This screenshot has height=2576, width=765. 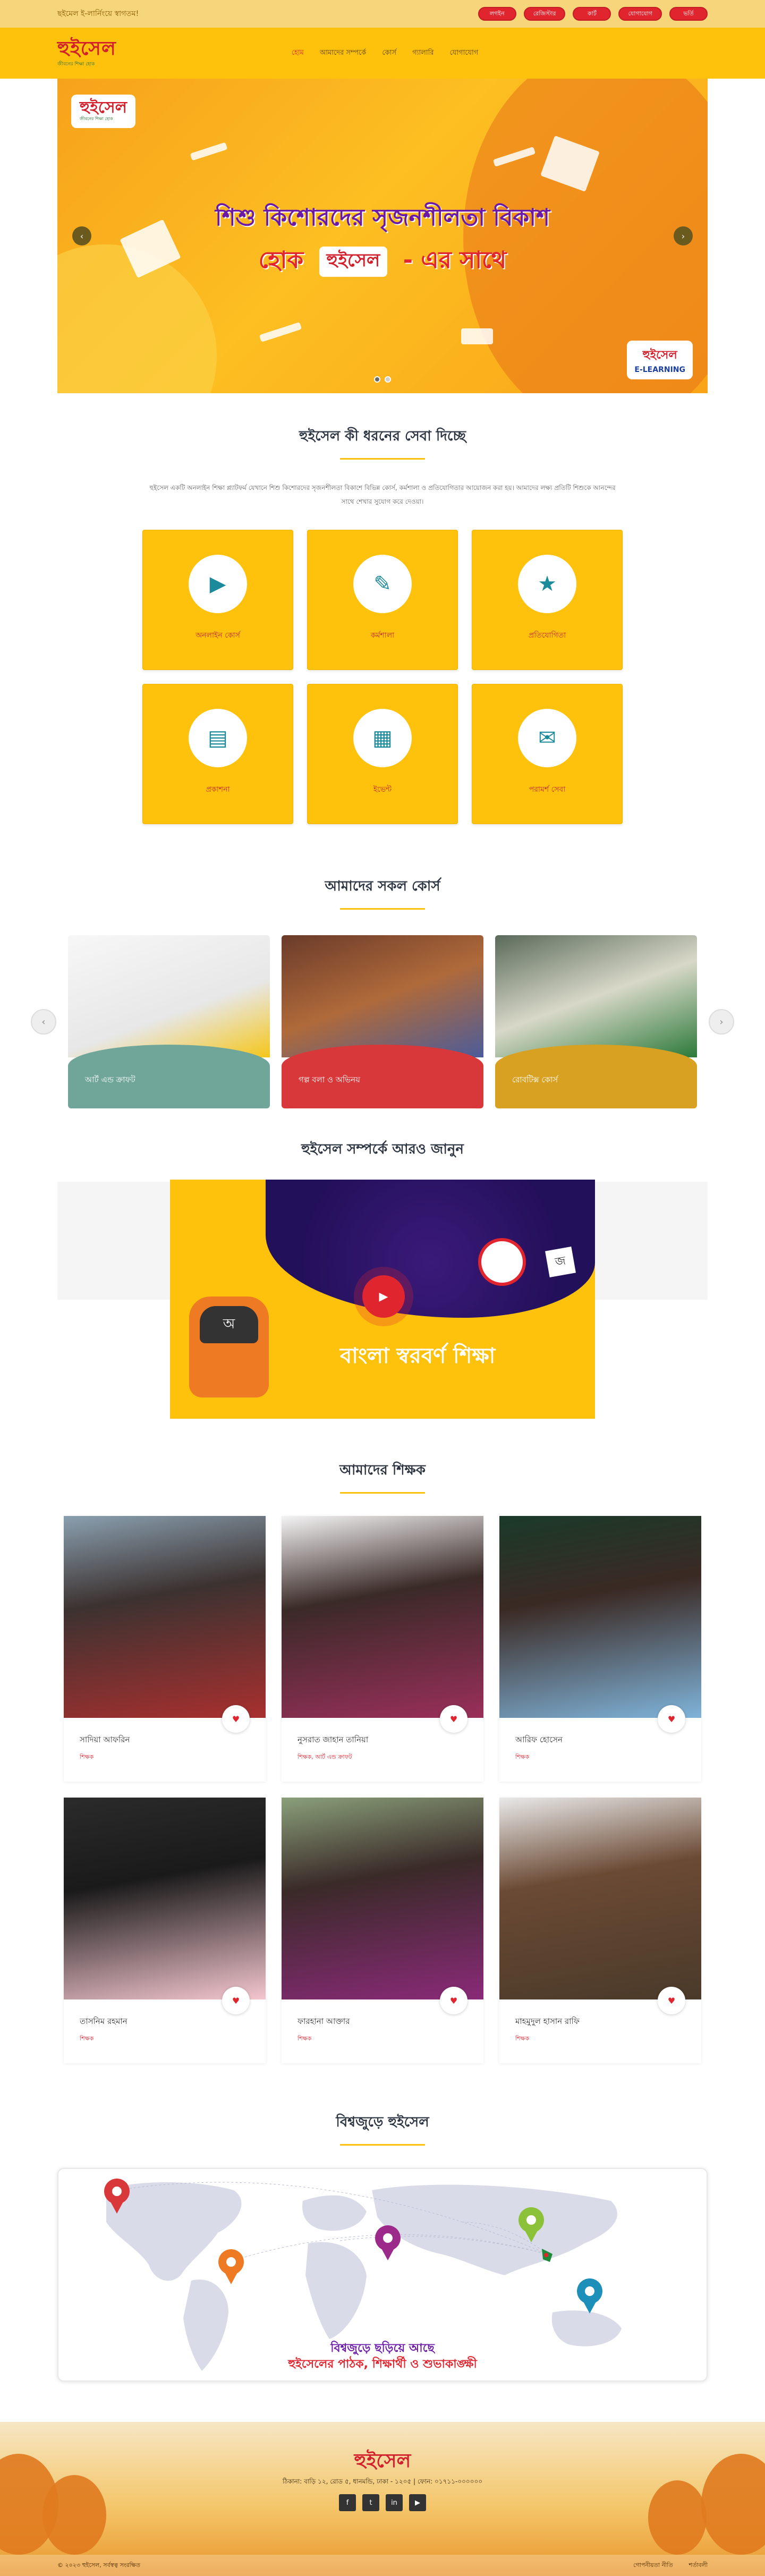 What do you see at coordinates (544, 14) in the screenshot?
I see `register-button: রেজিস্টার` at bounding box center [544, 14].